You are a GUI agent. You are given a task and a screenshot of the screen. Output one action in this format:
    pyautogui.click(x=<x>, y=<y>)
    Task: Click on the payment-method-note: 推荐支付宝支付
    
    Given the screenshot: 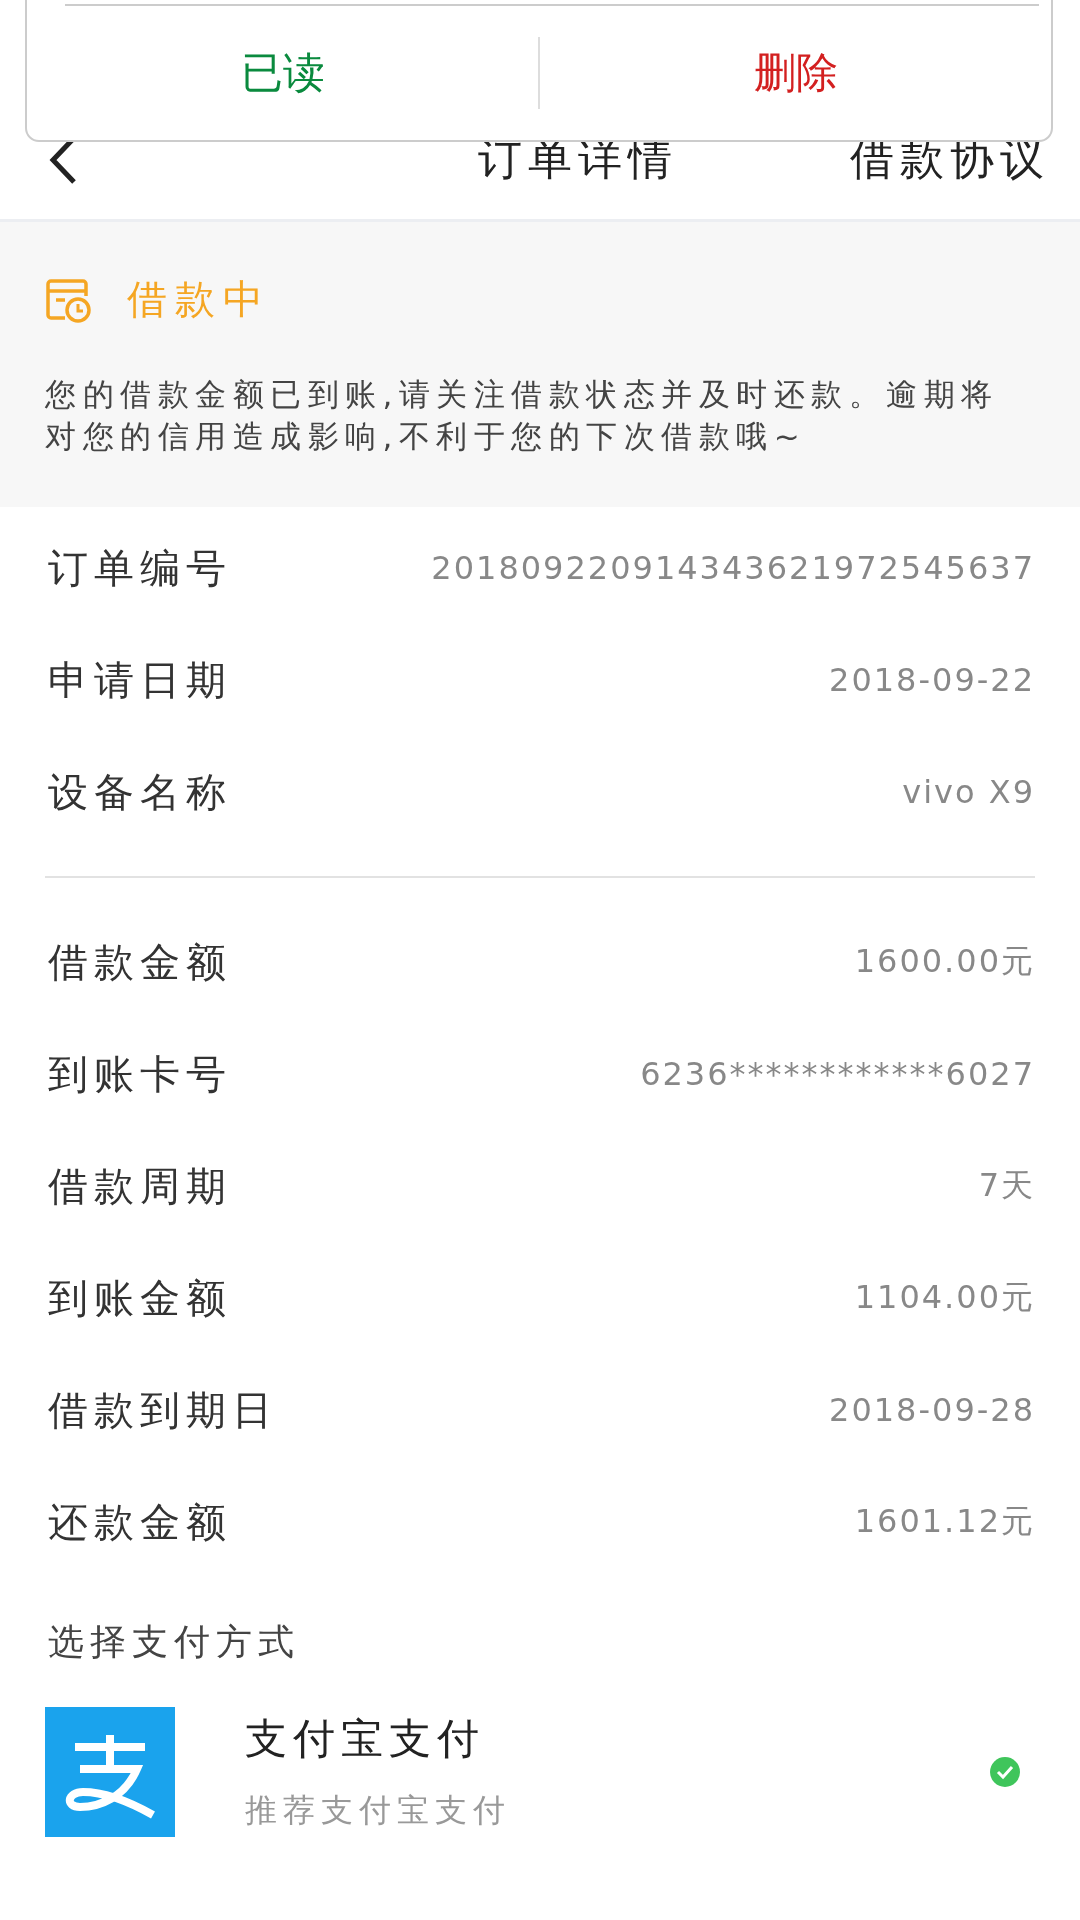 What is the action you would take?
    pyautogui.click(x=378, y=1810)
    